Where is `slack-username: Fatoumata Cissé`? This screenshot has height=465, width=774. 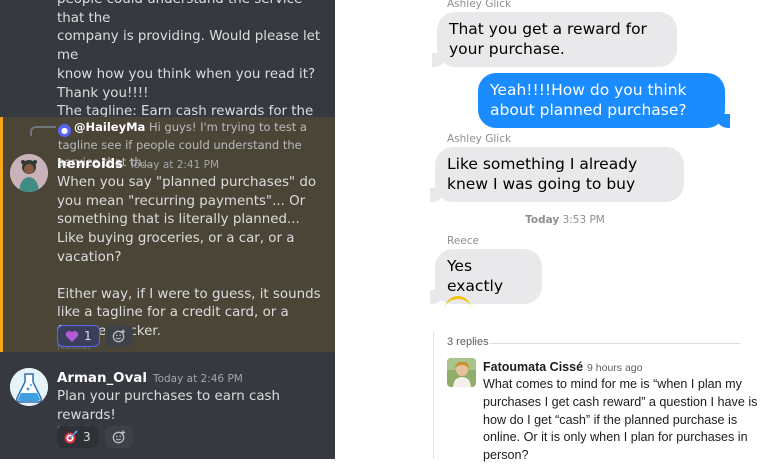
slack-username: Fatoumata Cissé is located at coordinates (533, 367).